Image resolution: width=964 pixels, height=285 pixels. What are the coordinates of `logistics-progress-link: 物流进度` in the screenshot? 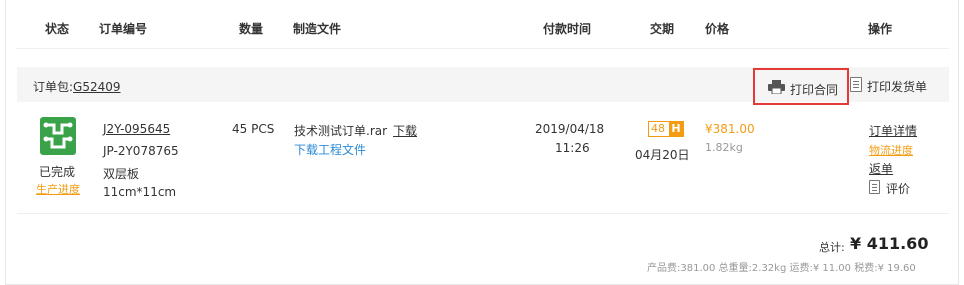 It's located at (891, 150).